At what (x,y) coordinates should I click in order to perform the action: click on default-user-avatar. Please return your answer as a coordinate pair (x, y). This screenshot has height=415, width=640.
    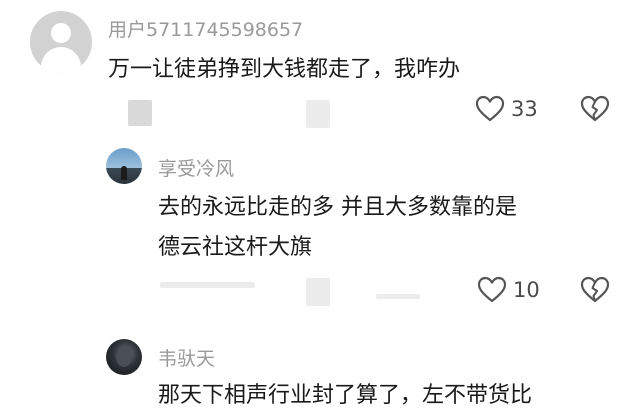
    Looking at the image, I should click on (61, 42).